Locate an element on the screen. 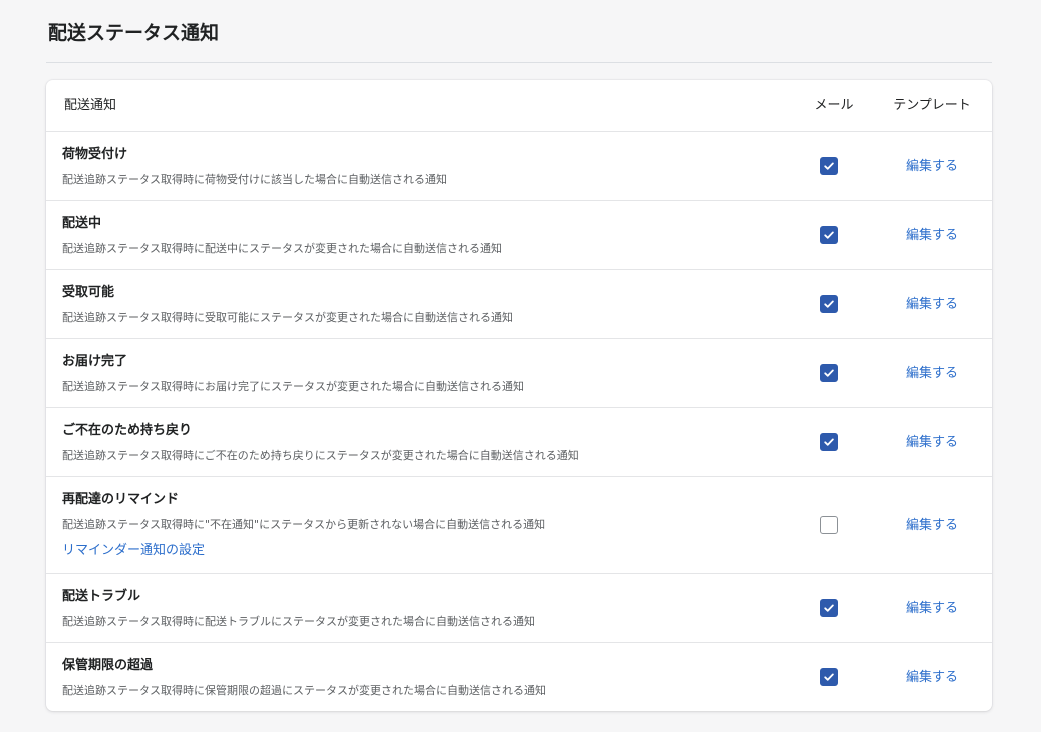 This screenshot has width=1041, height=732. row-description: 配送追跡ステータス取得時に荷物受付けに該当した場合に自動送信される通知 is located at coordinates (254, 179).